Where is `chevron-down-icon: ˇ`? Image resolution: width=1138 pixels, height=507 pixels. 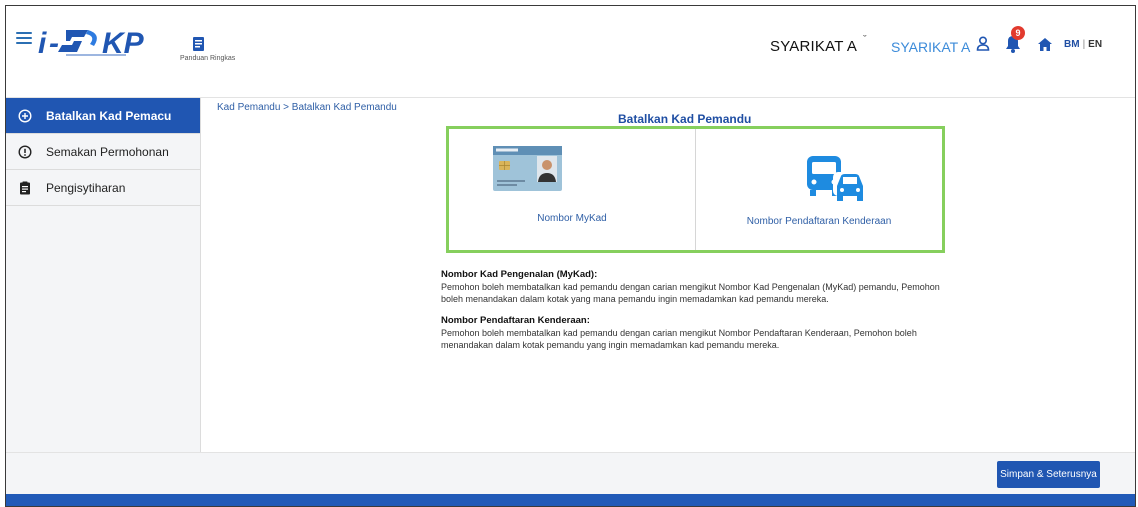
chevron-down-icon: ˇ is located at coordinates (865, 40).